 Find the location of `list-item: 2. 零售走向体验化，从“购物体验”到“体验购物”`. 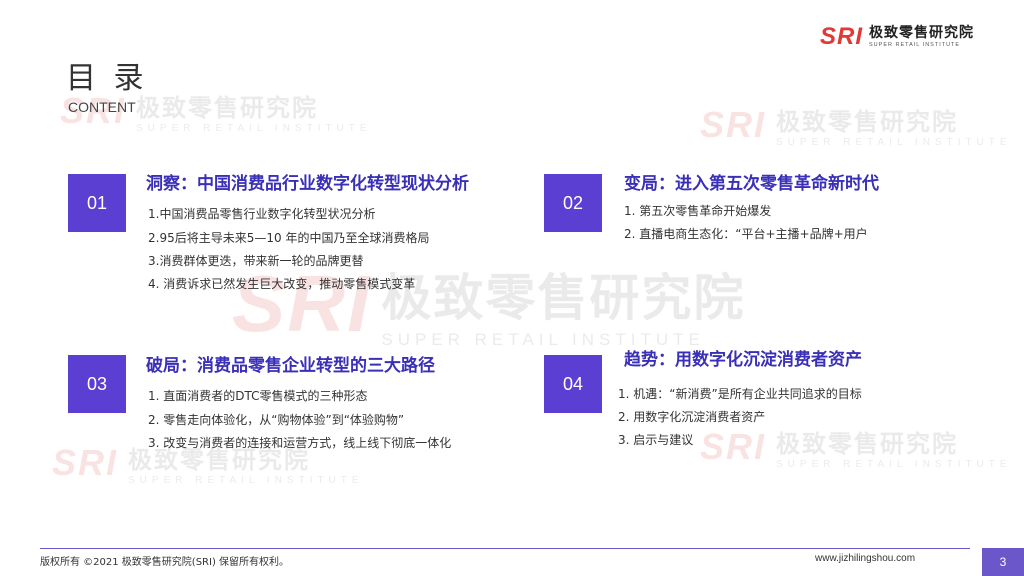

list-item: 2. 零售走向体验化，从“购物体验”到“体验购物” is located at coordinates (276, 420).